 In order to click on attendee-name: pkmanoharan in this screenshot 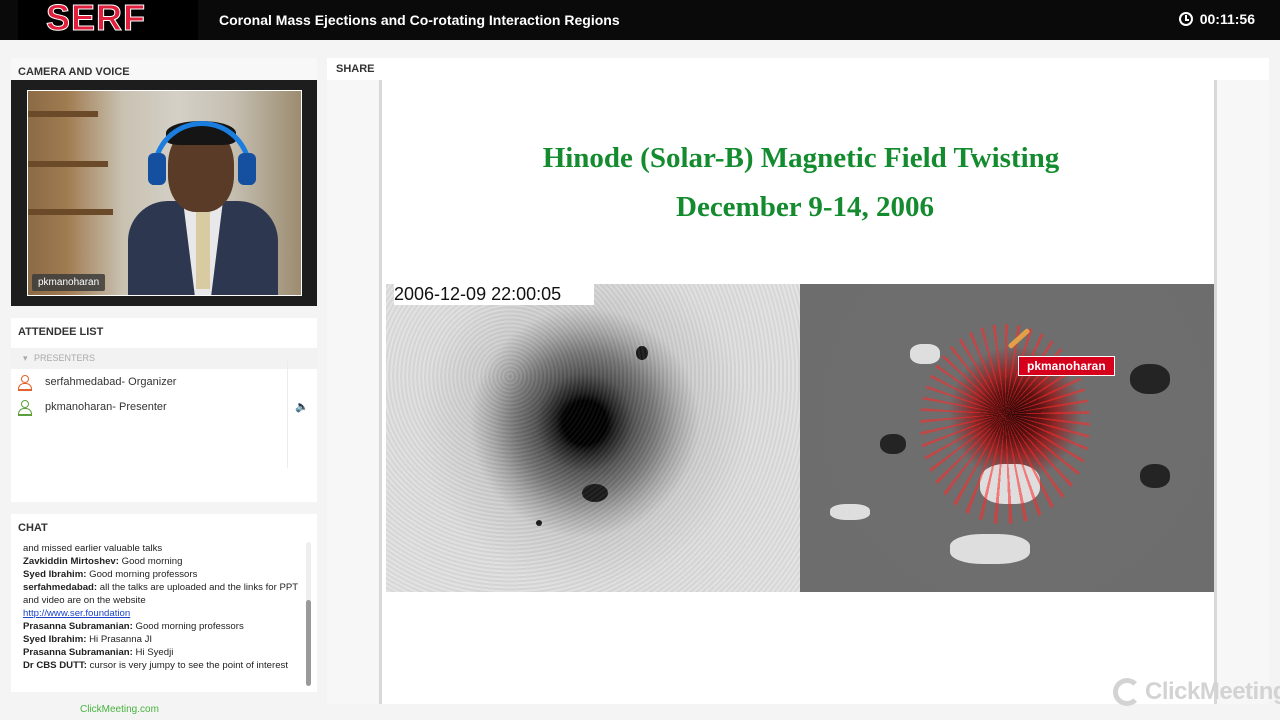, I will do `click(79, 406)`.